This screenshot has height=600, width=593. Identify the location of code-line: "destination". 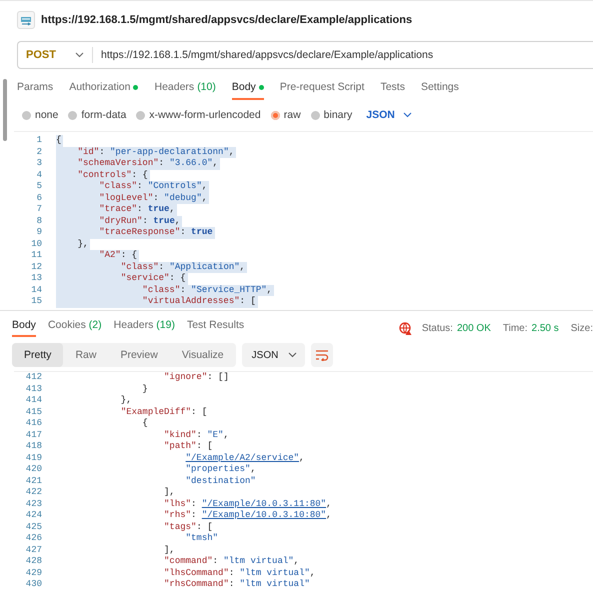
(220, 481).